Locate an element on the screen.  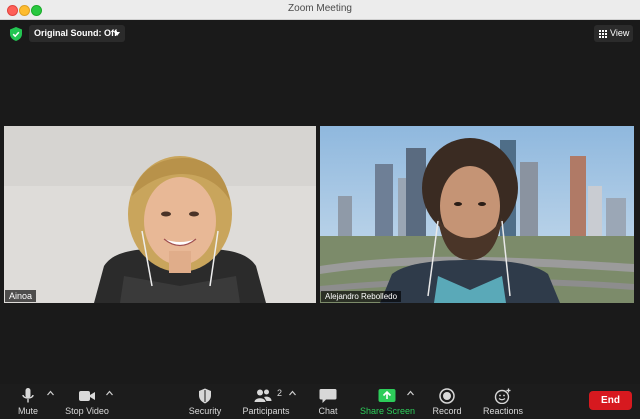
view-label: View is located at coordinates (620, 33).